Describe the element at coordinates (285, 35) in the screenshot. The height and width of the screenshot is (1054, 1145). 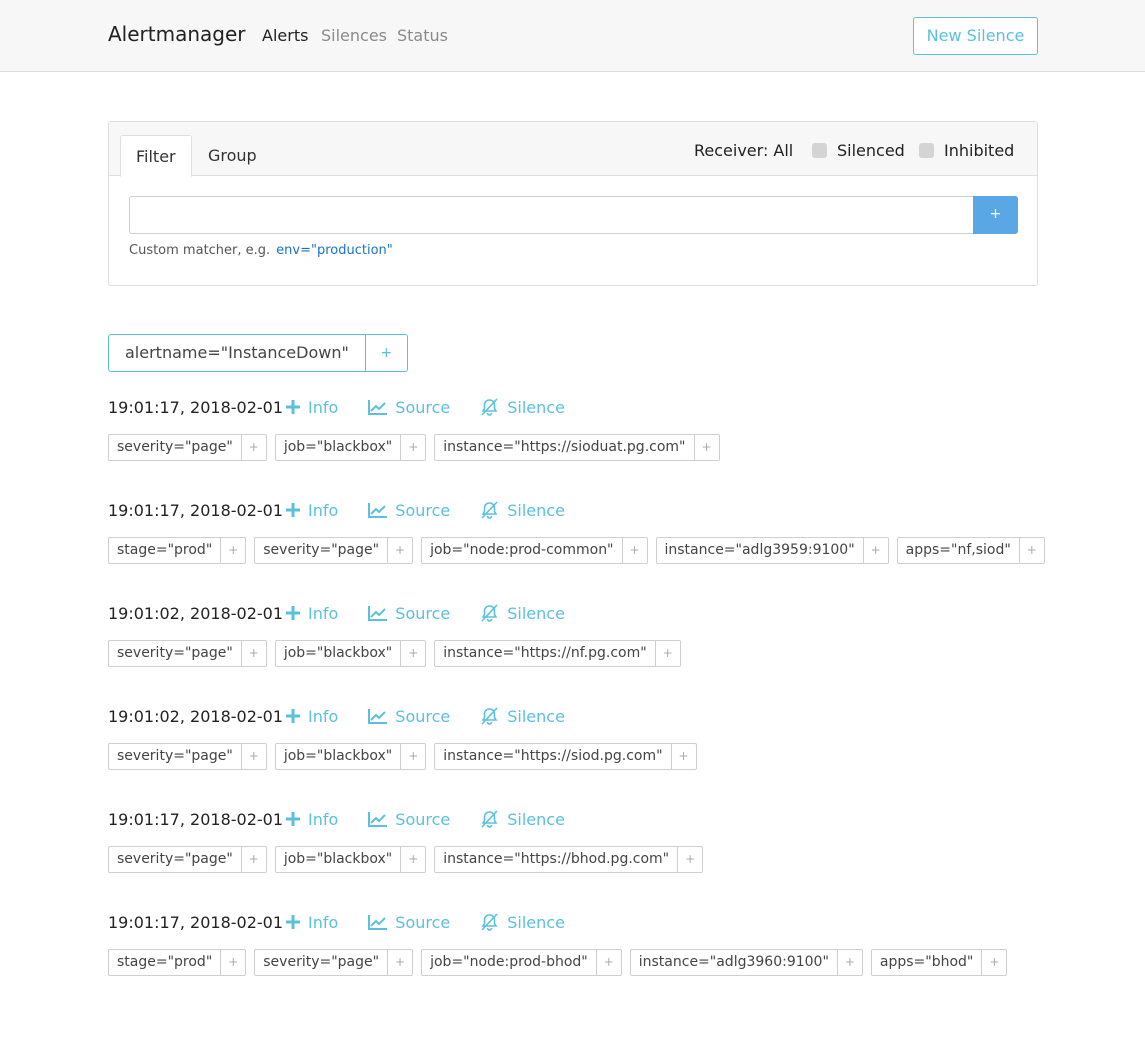
I see `nav-alerts: Alerts` at that location.